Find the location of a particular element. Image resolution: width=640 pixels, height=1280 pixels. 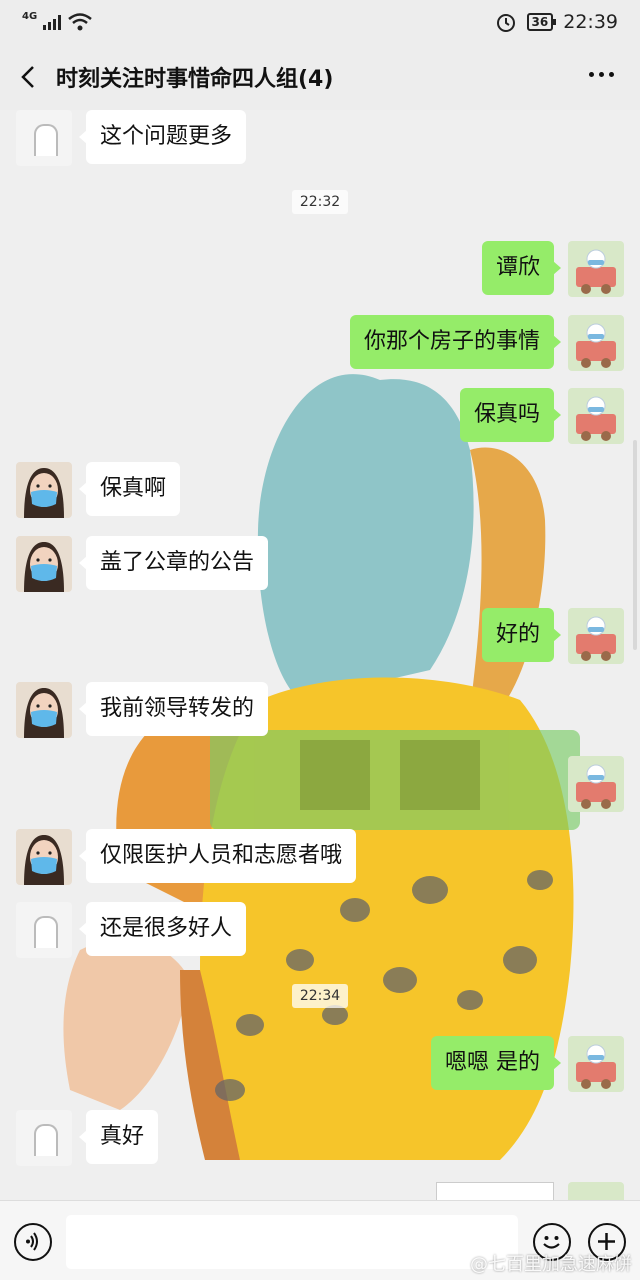

message-row: 我前领导转发的 is located at coordinates (142, 710).